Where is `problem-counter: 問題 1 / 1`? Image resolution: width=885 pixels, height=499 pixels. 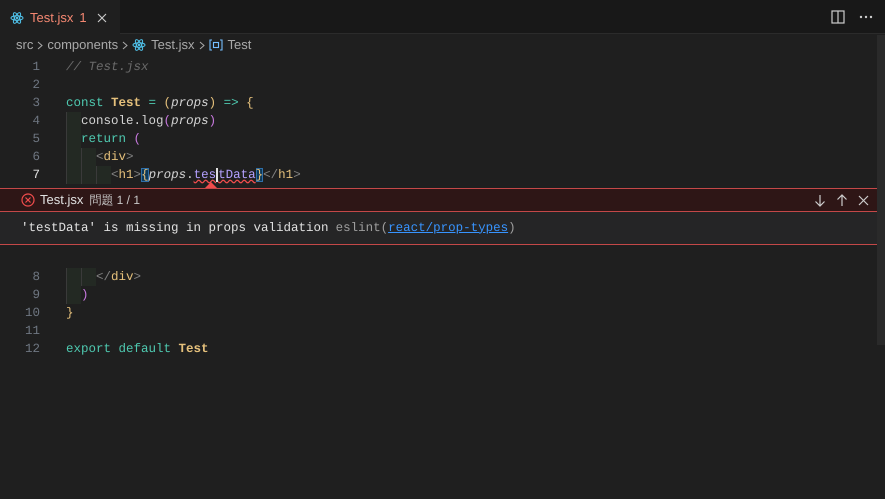 problem-counter: 問題 1 / 1 is located at coordinates (114, 200).